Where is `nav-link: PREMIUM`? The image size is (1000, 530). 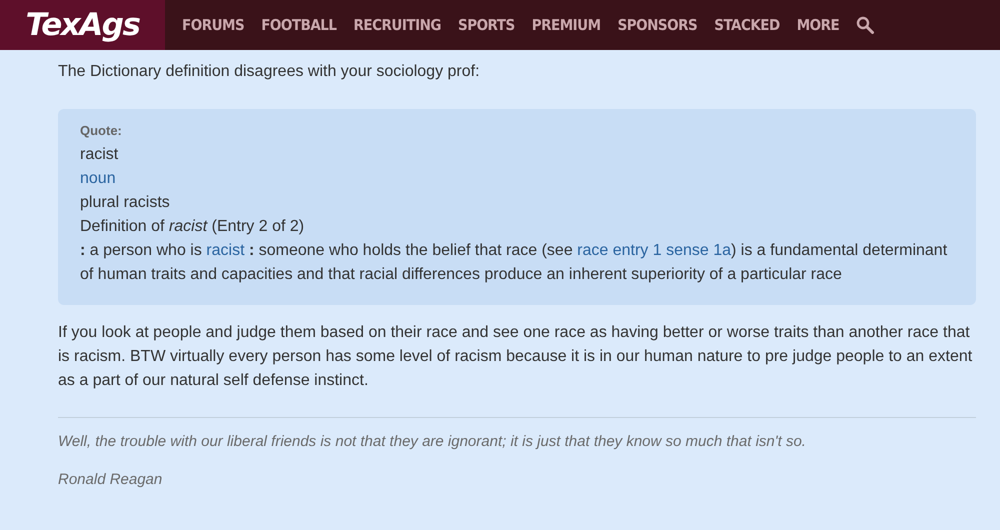 nav-link: PREMIUM is located at coordinates (566, 25).